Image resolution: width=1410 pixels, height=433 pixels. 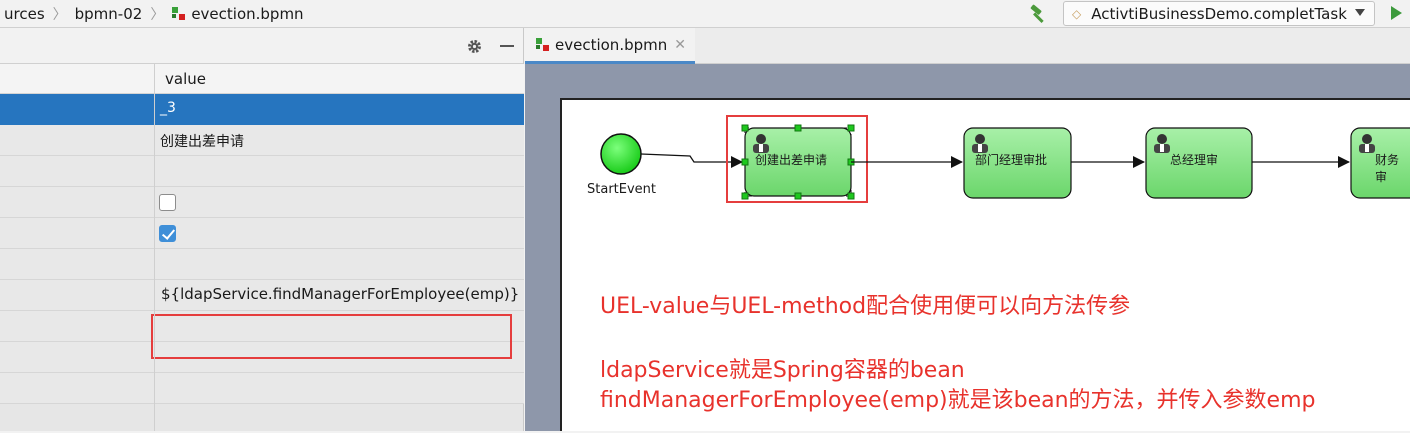 I want to click on breadcrumb-item-bpmn-02: bpmn-02, so click(x=109, y=14).